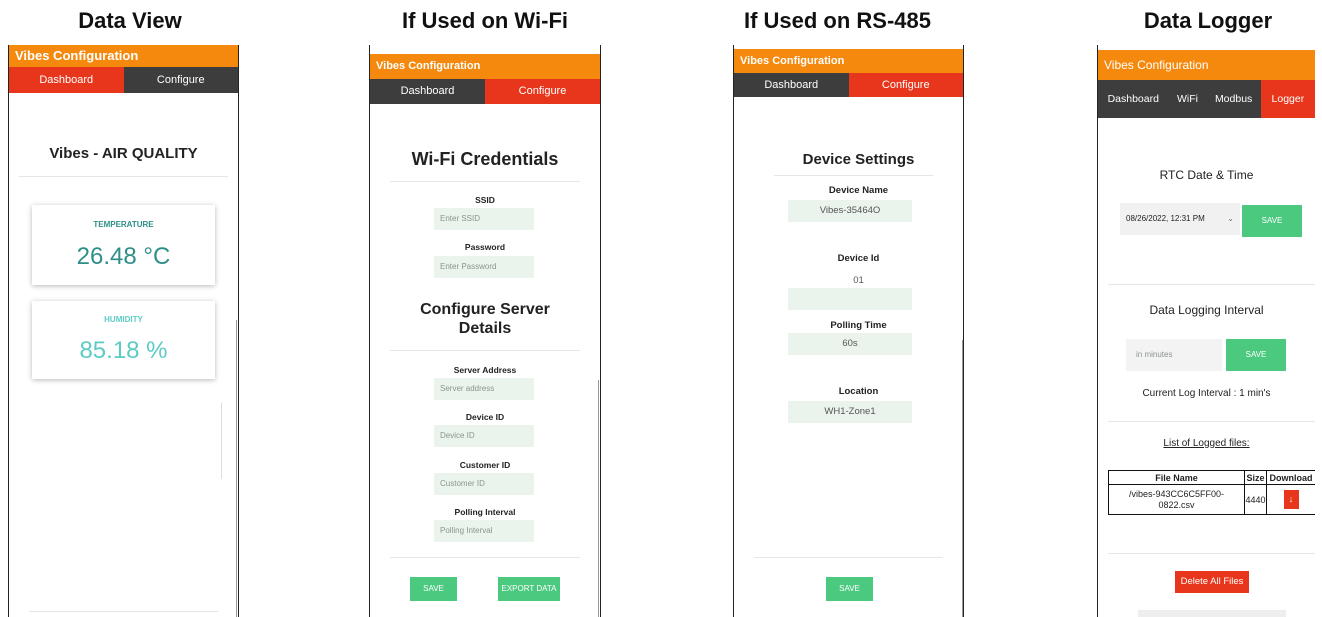  Describe the element at coordinates (485, 159) in the screenshot. I see `wifi-credentials-heading: Wi-Fi Credentials` at that location.